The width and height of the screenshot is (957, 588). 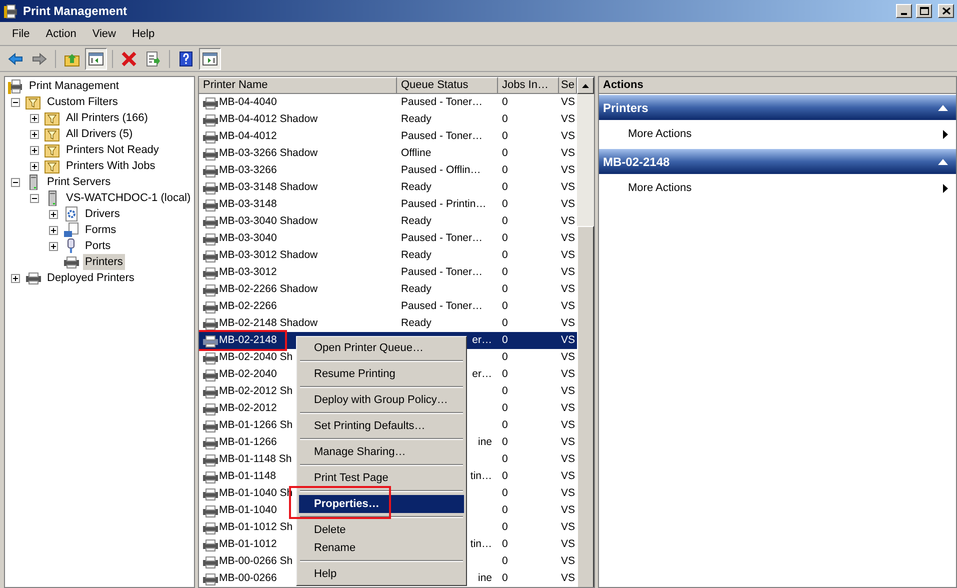 I want to click on table-cell-text: MB-03-3266, so click(x=248, y=170).